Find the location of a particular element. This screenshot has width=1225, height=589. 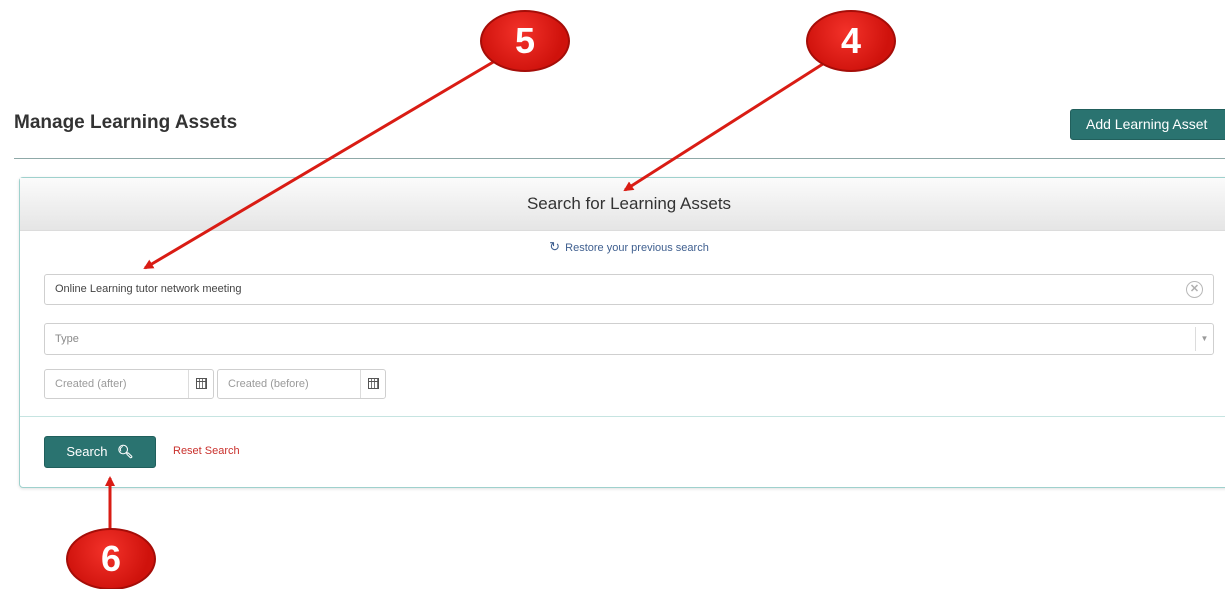

callout-4: 4 is located at coordinates (851, 41).